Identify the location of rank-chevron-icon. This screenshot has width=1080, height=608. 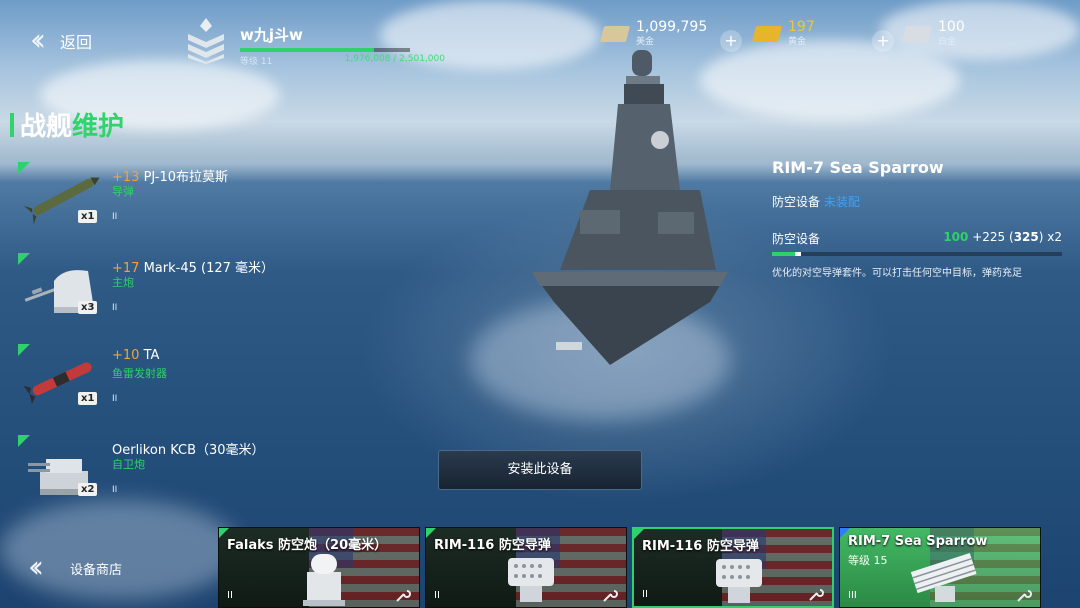
(206, 41).